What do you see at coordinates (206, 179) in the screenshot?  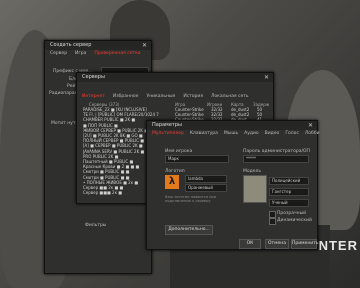 I see `logo-select: lambda` at bounding box center [206, 179].